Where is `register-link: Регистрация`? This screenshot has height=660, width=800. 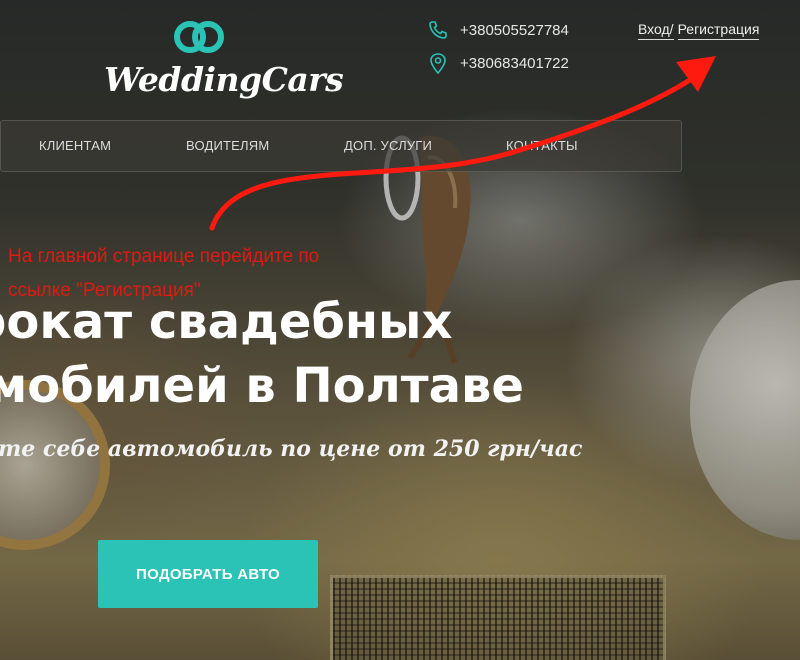
register-link: Регистрация is located at coordinates (718, 30).